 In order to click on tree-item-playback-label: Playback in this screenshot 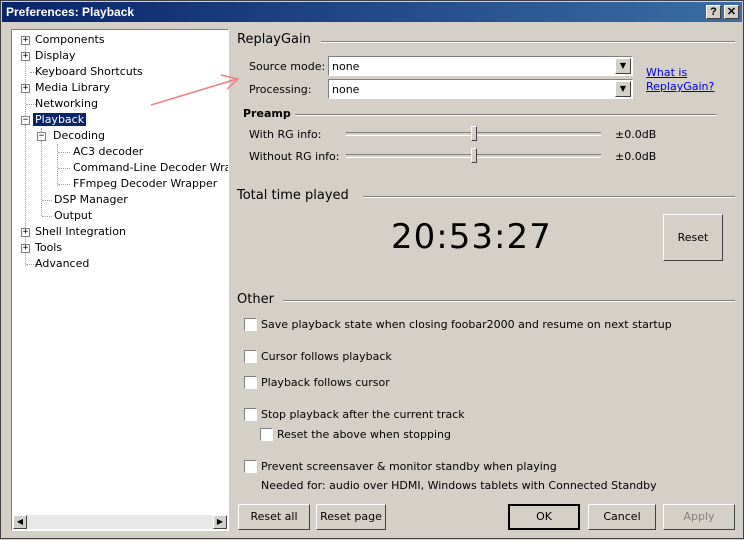, I will do `click(60, 119)`.